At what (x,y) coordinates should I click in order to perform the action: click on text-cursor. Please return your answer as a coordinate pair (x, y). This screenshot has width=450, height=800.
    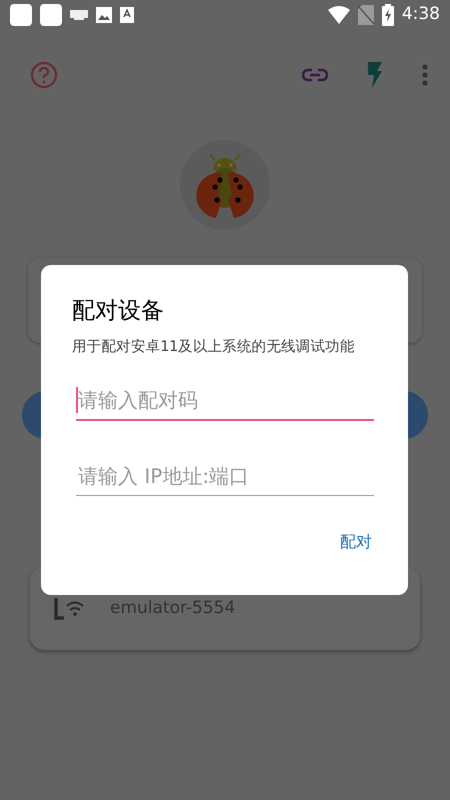
    Looking at the image, I should click on (77, 399).